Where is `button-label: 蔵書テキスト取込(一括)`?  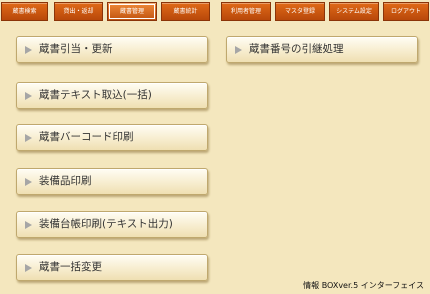
button-label: 蔵書テキスト取込(一括) is located at coordinates (95, 95).